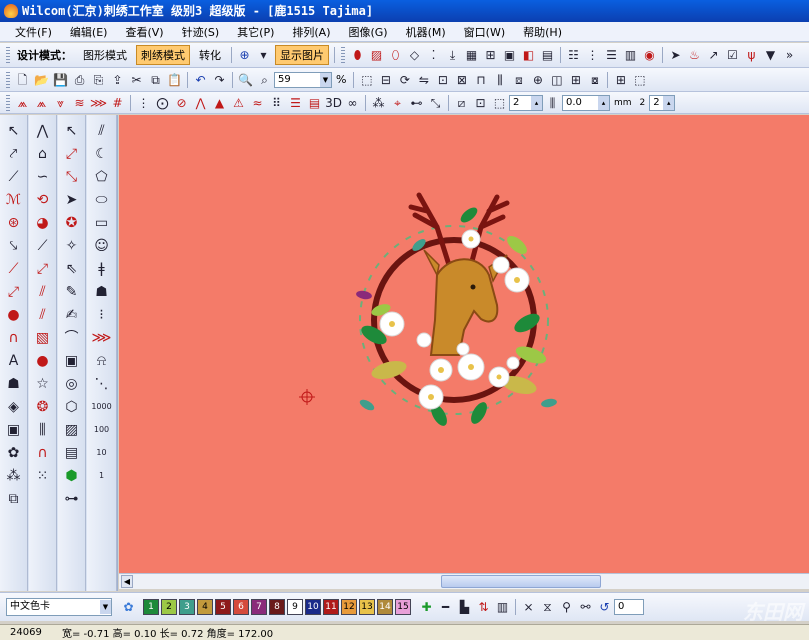  I want to click on target-icon: ⌖, so click(397, 102).